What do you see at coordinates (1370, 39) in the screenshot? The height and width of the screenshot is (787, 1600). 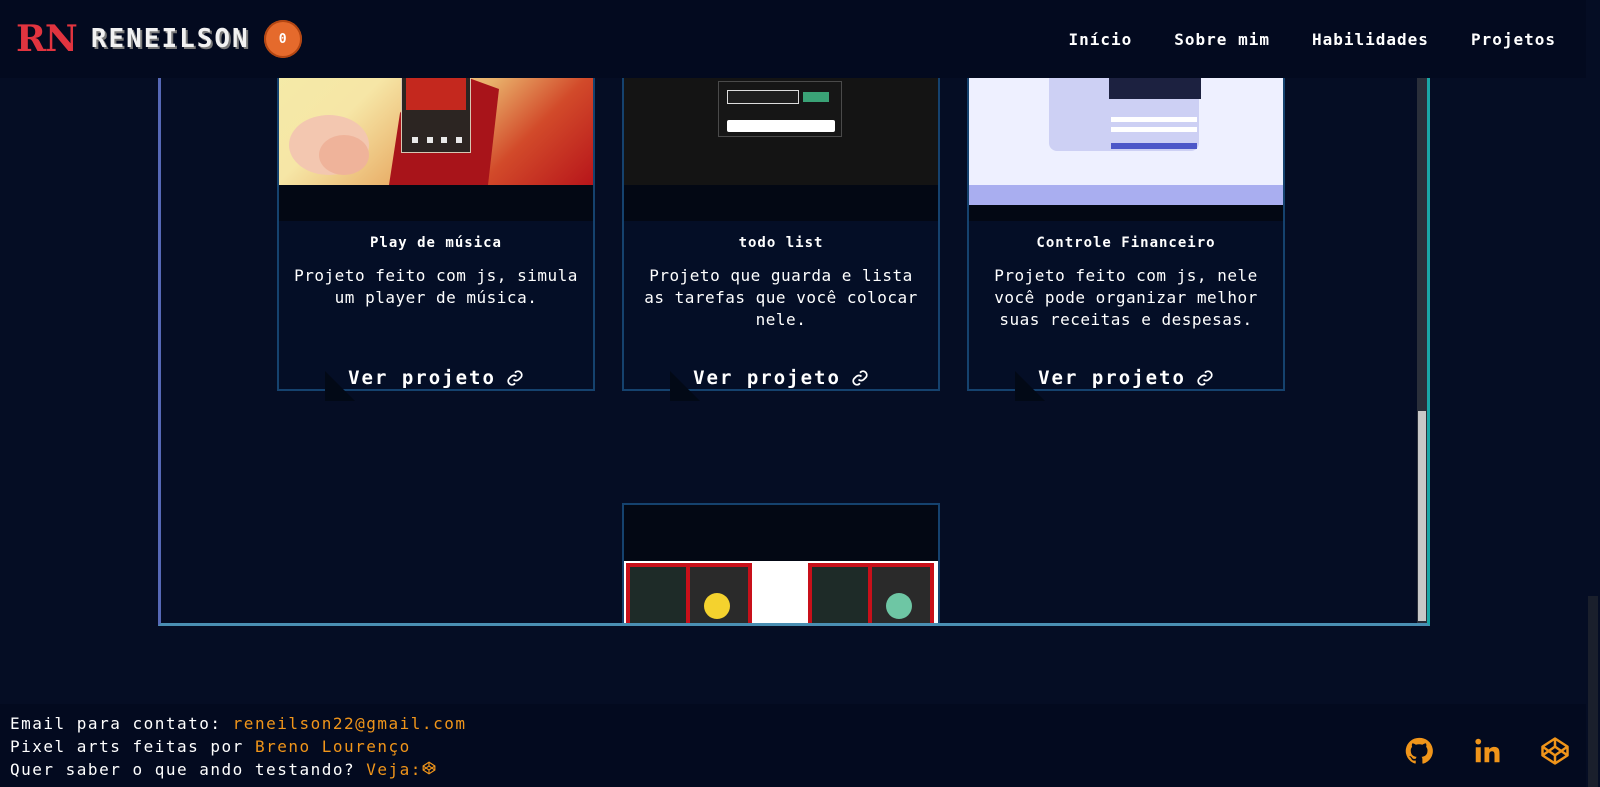 I see `nav-link-habilidades: Habilidades` at bounding box center [1370, 39].